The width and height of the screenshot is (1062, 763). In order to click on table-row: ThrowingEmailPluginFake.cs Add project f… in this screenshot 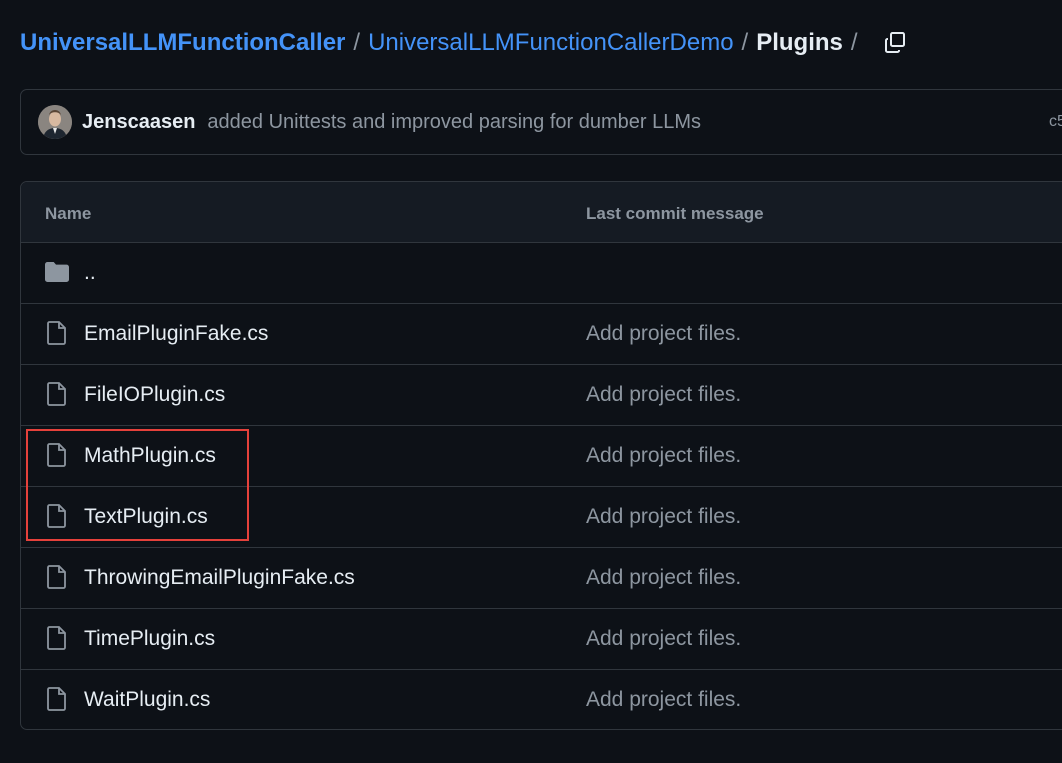, I will do `click(541, 578)`.